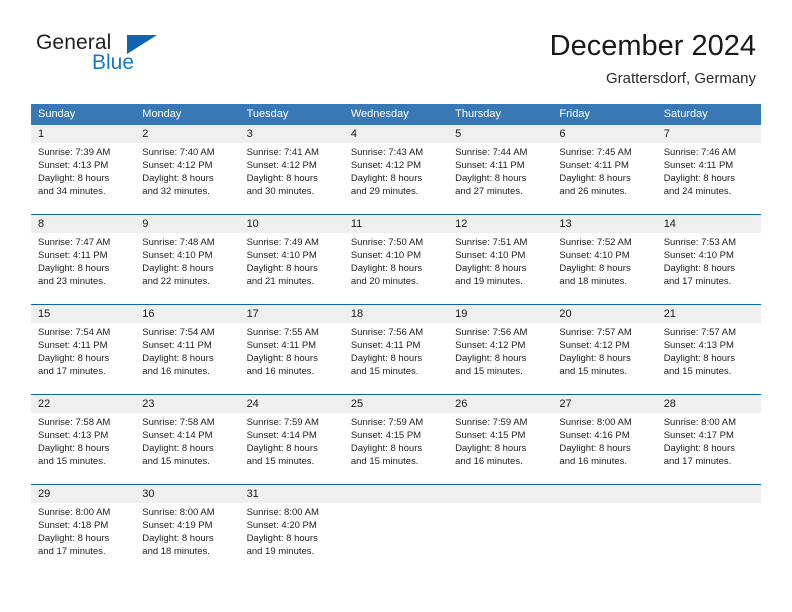  Describe the element at coordinates (709, 314) in the screenshot. I see `day-number: 21` at that location.